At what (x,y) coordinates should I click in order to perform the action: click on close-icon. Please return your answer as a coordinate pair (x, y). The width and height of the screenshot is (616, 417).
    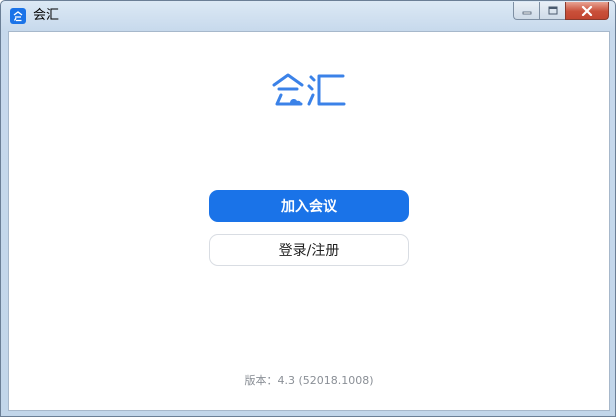
    Looking at the image, I should click on (587, 10).